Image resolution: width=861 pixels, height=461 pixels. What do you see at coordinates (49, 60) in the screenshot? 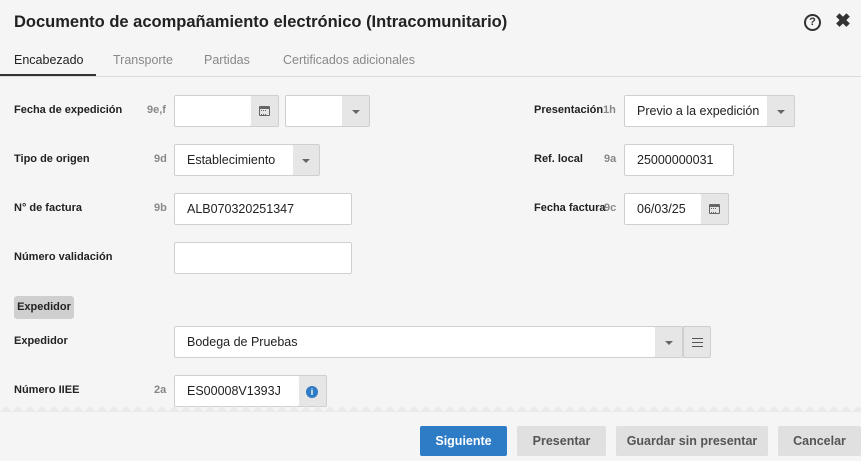
I see `tab-encabezado: Encabezado` at bounding box center [49, 60].